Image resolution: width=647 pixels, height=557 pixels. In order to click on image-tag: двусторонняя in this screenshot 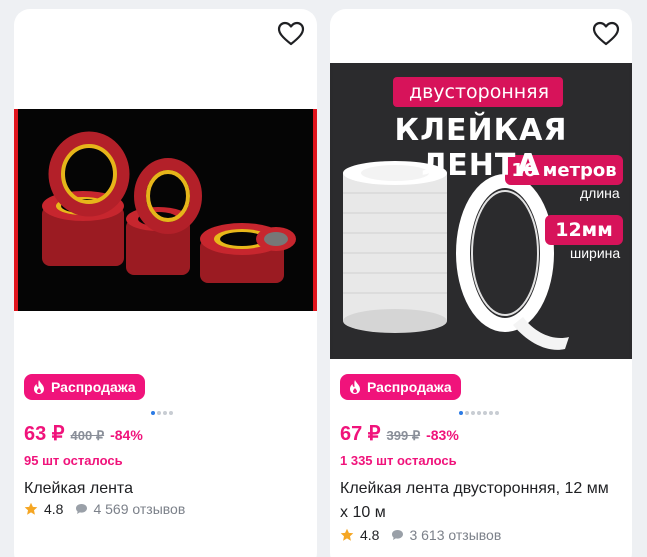, I will do `click(479, 92)`.